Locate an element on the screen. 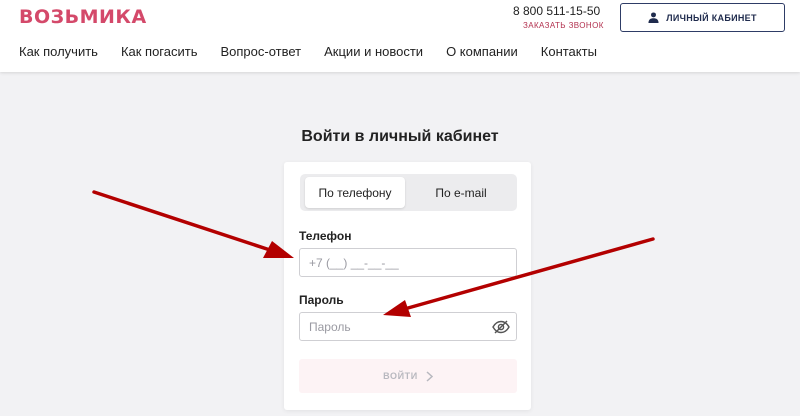 The width and height of the screenshot is (800, 416). phone-label: Телефон is located at coordinates (325, 236).